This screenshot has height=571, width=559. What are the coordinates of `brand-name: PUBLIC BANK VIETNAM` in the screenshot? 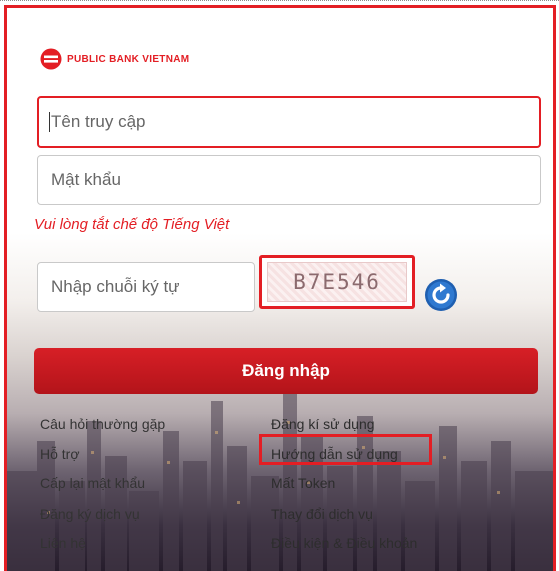 It's located at (128, 59).